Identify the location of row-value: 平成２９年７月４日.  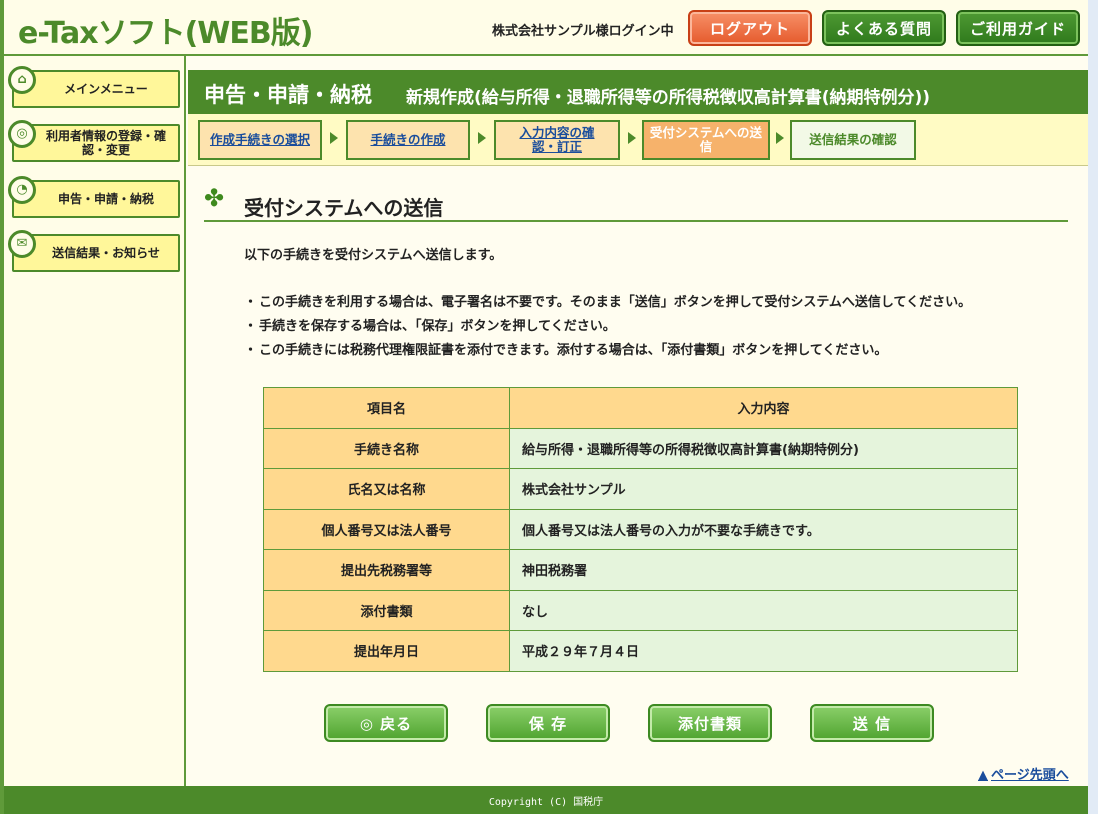
(763, 651).